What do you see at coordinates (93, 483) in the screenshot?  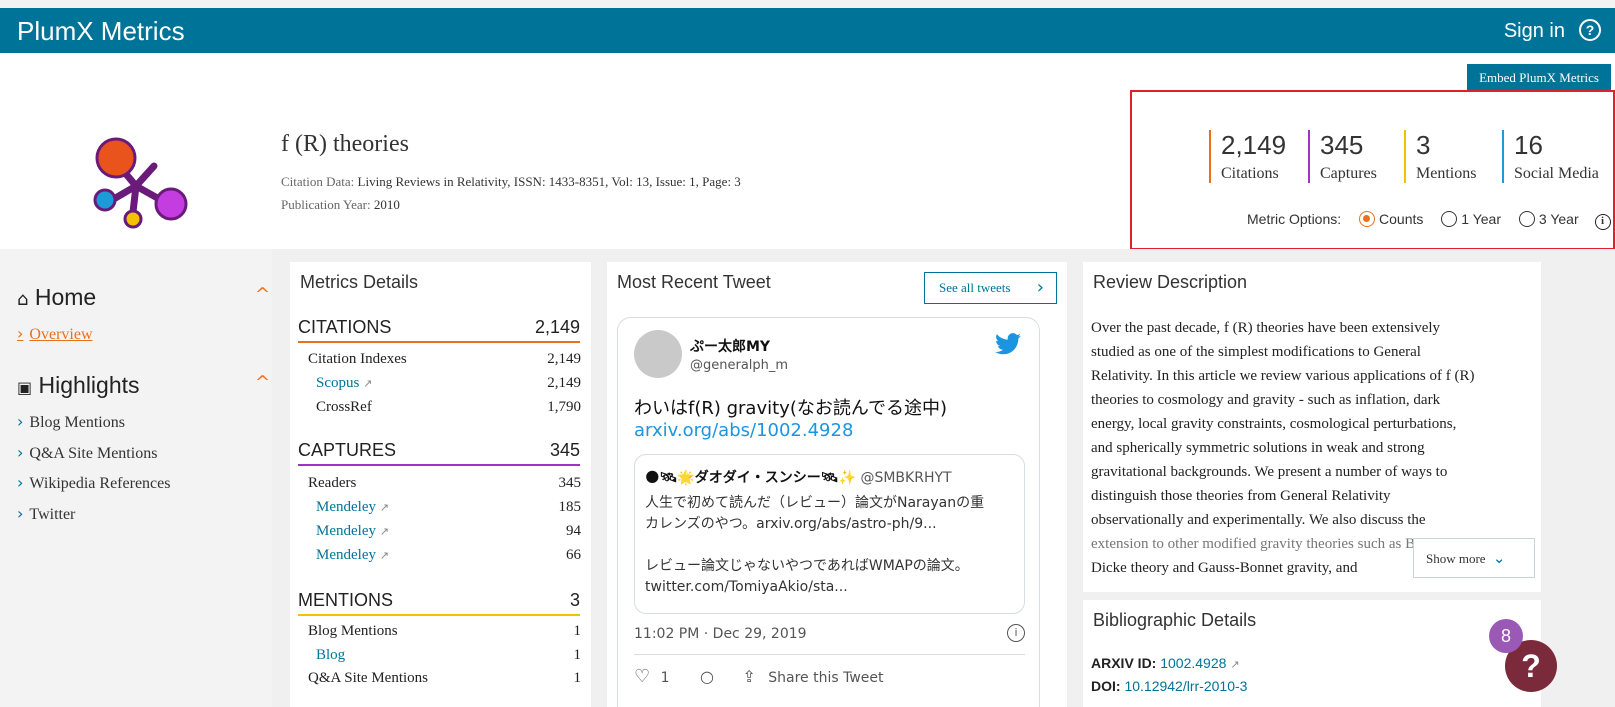 I see `sidebar-item-wikipedia-references: › Wikipedia References` at bounding box center [93, 483].